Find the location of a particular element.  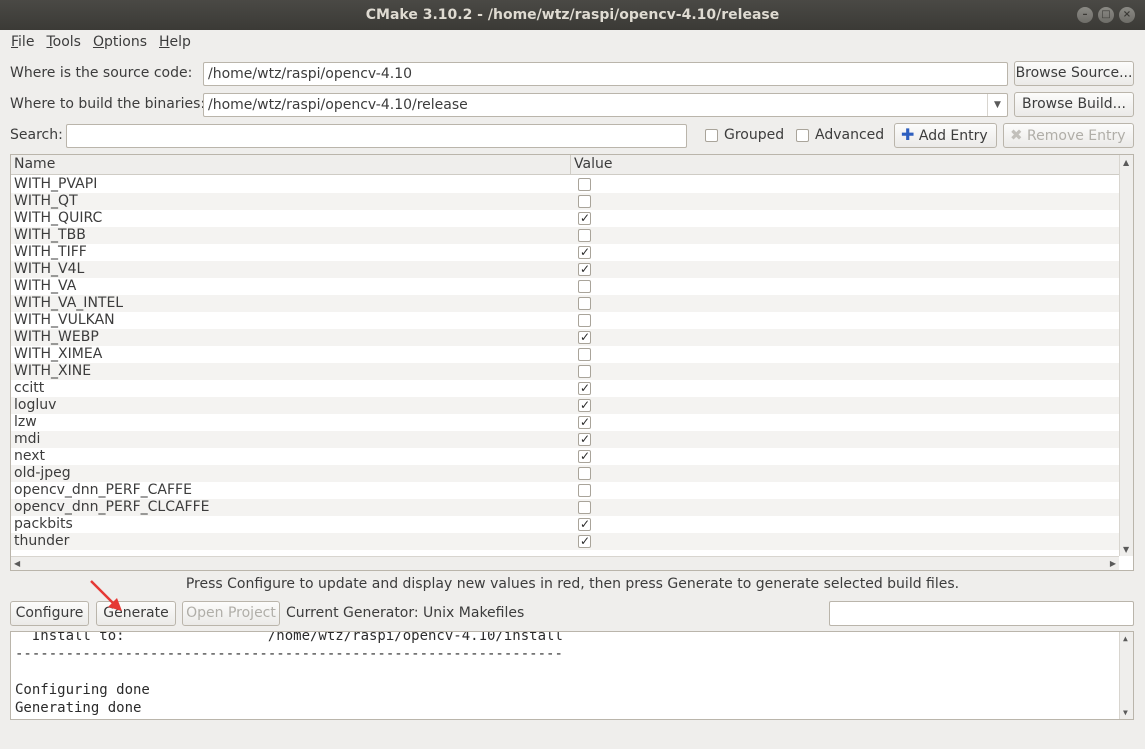

output-line: Configuring done is located at coordinates (82, 690).